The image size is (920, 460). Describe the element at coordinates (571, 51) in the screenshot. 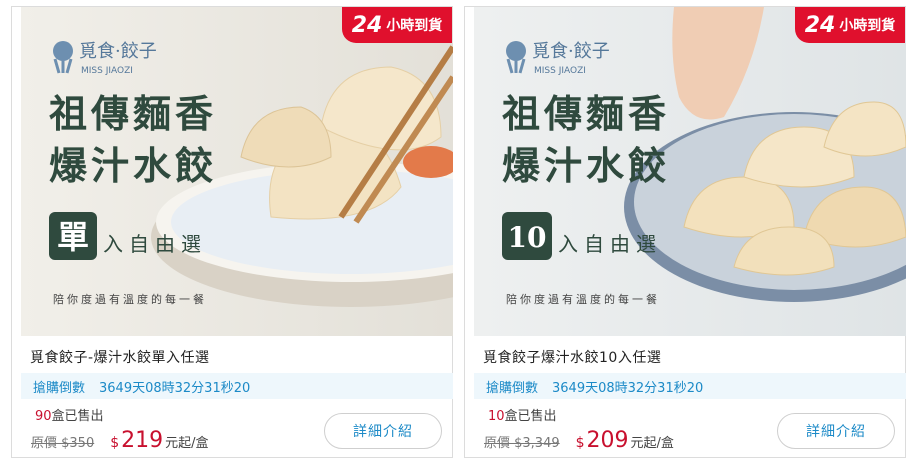

I see `svg-text: 覓食·餃子` at that location.